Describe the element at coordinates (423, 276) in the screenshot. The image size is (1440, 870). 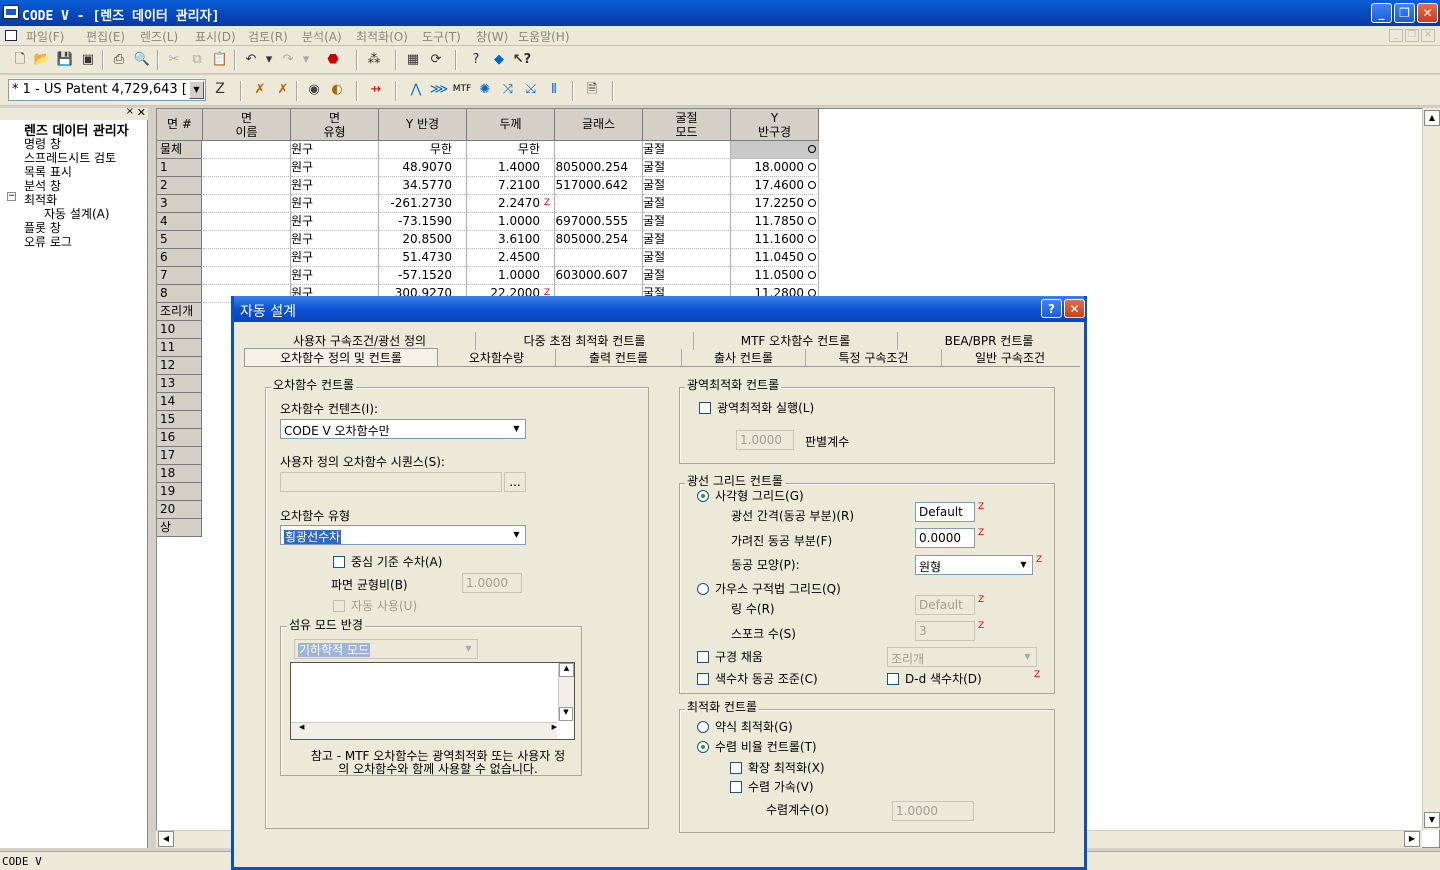
I see `y-radius-cell: -57.1520` at that location.